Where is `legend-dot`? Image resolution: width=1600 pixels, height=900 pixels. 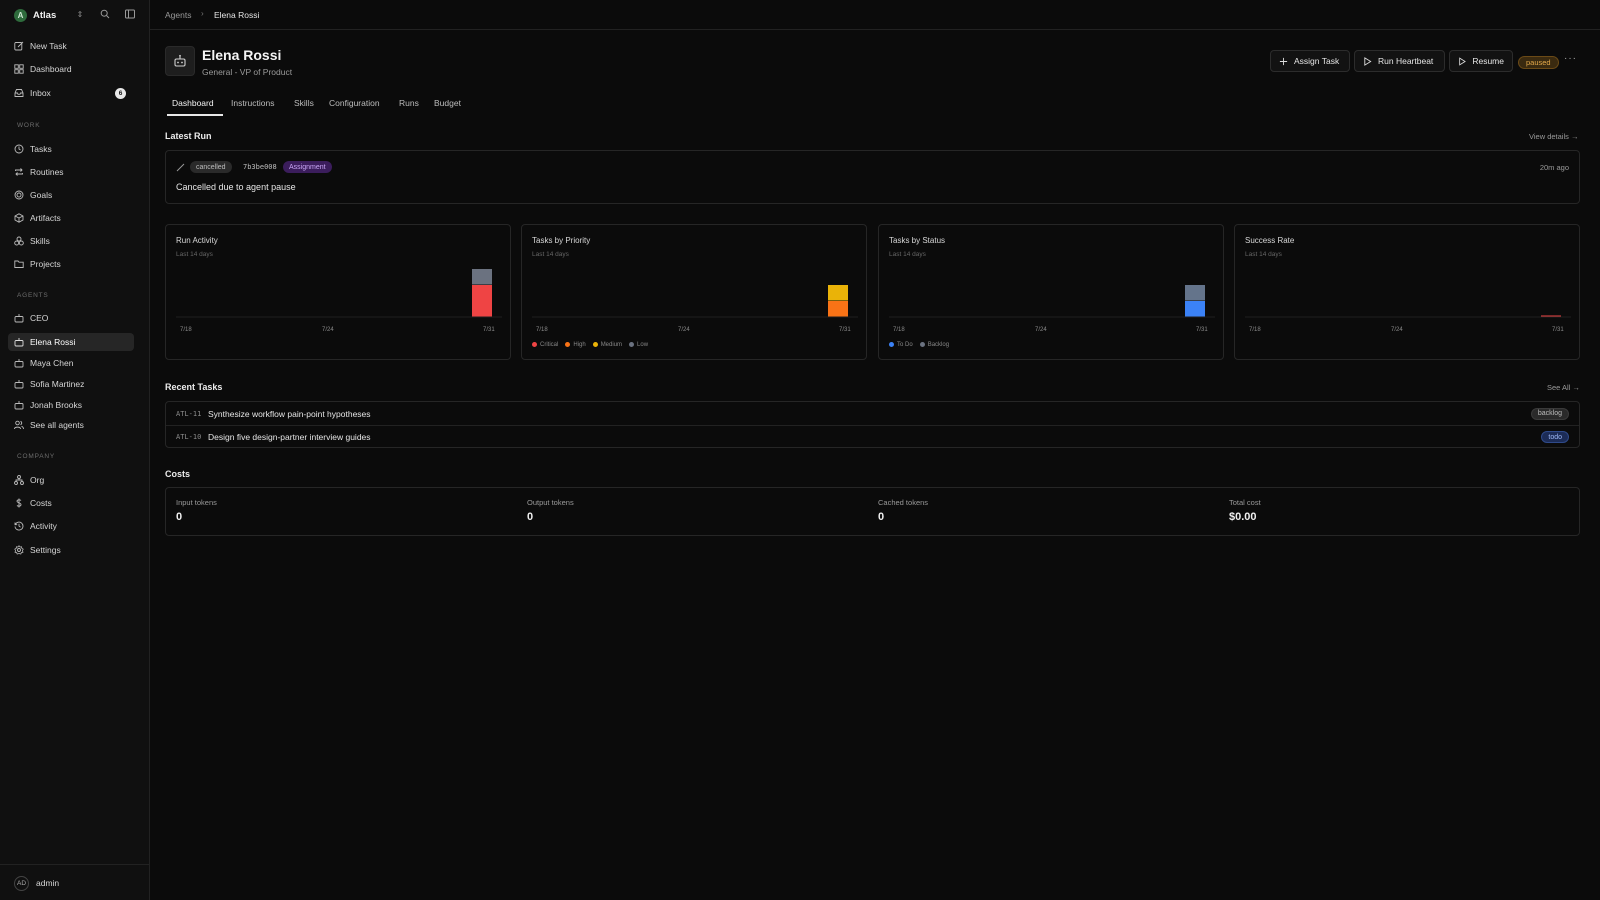
legend-dot is located at coordinates (891, 344).